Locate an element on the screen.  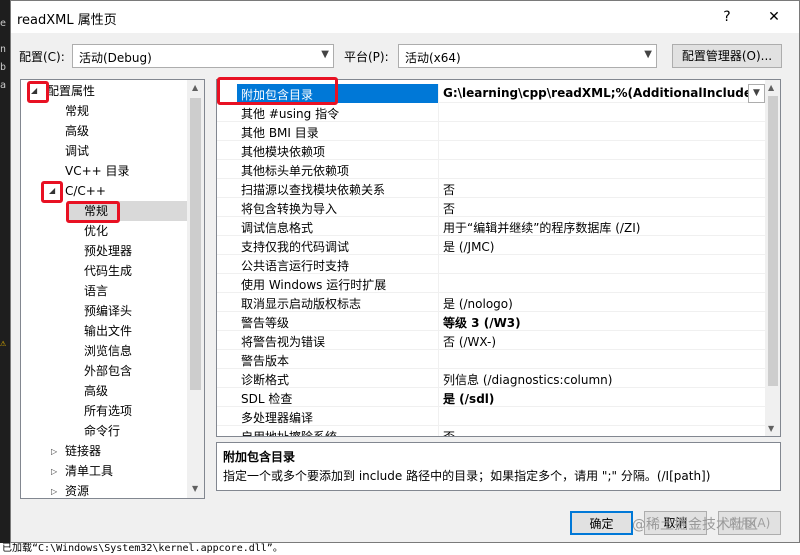
property-row: 其他 #using 指令 is located at coordinates (491, 112).